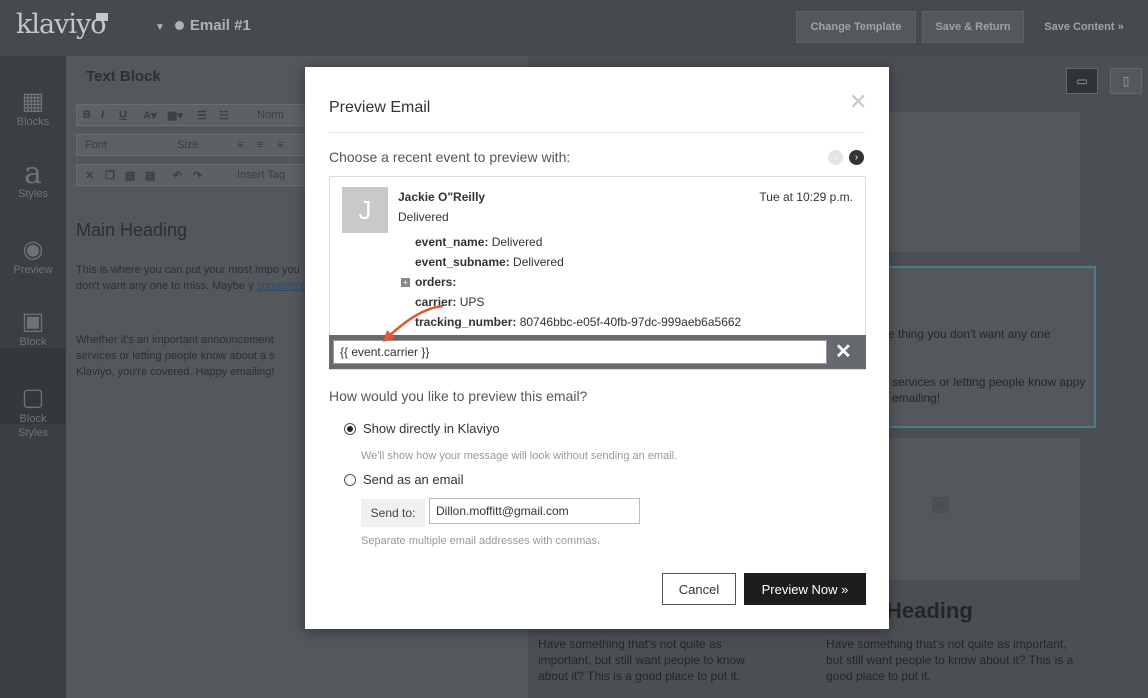  I want to click on align-right-button: ≡, so click(280, 145).